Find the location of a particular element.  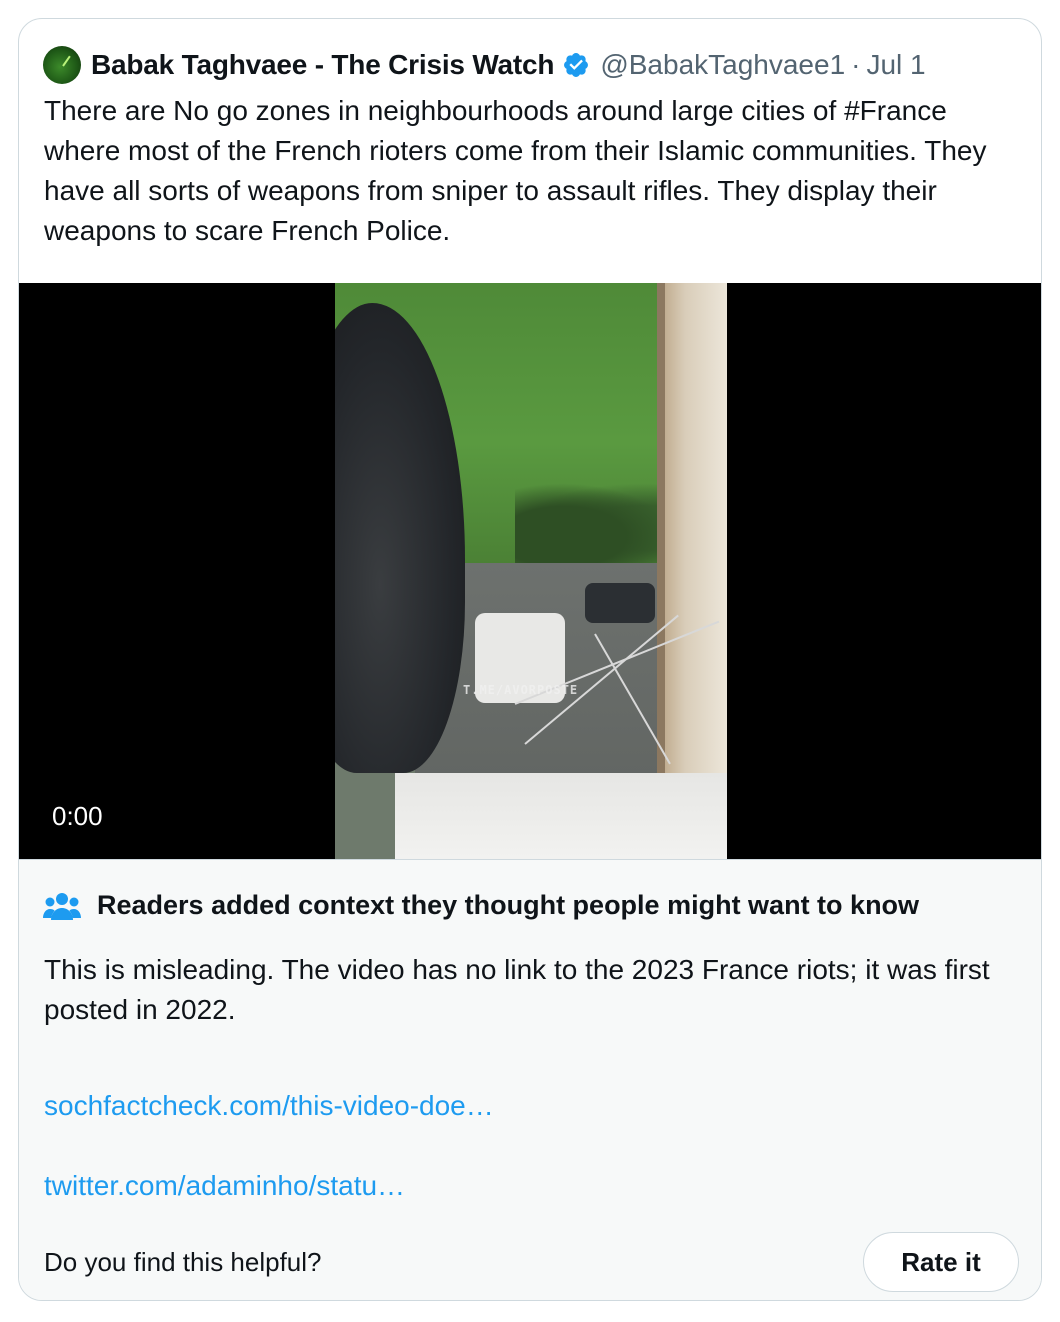

helpful-question: Do you find this helpful? is located at coordinates (183, 1262).